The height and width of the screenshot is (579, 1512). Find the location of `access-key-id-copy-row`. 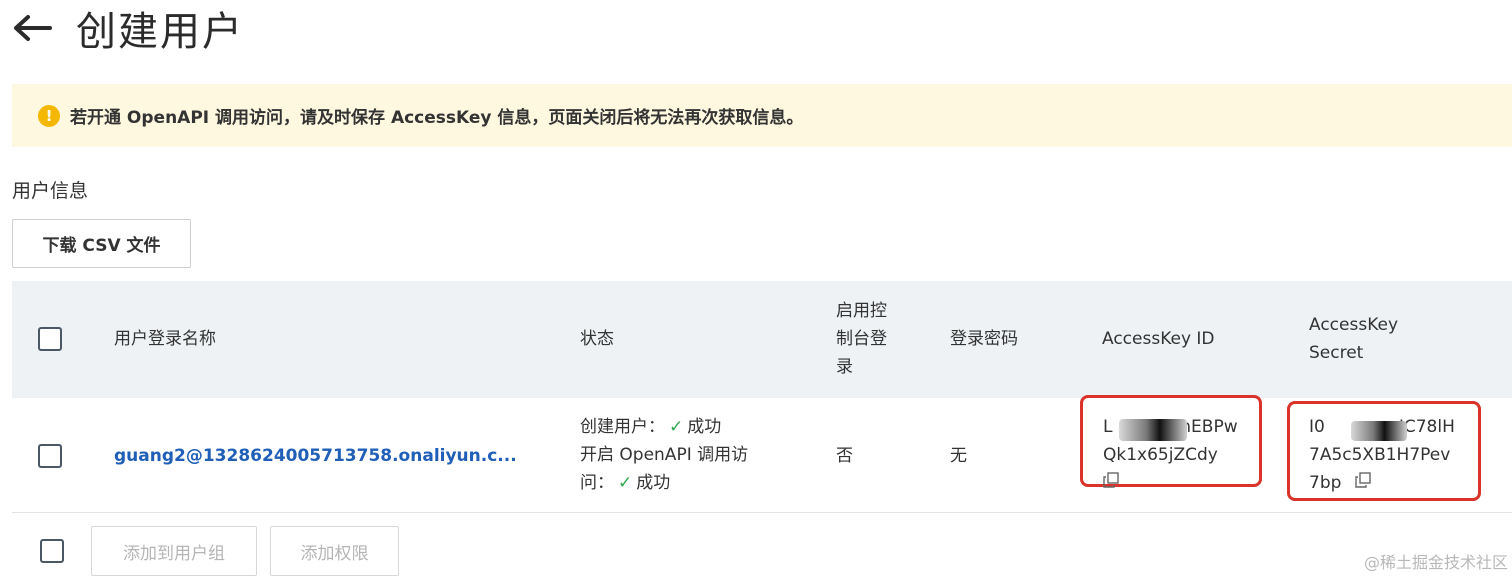

access-key-id-copy-row is located at coordinates (1183, 483).